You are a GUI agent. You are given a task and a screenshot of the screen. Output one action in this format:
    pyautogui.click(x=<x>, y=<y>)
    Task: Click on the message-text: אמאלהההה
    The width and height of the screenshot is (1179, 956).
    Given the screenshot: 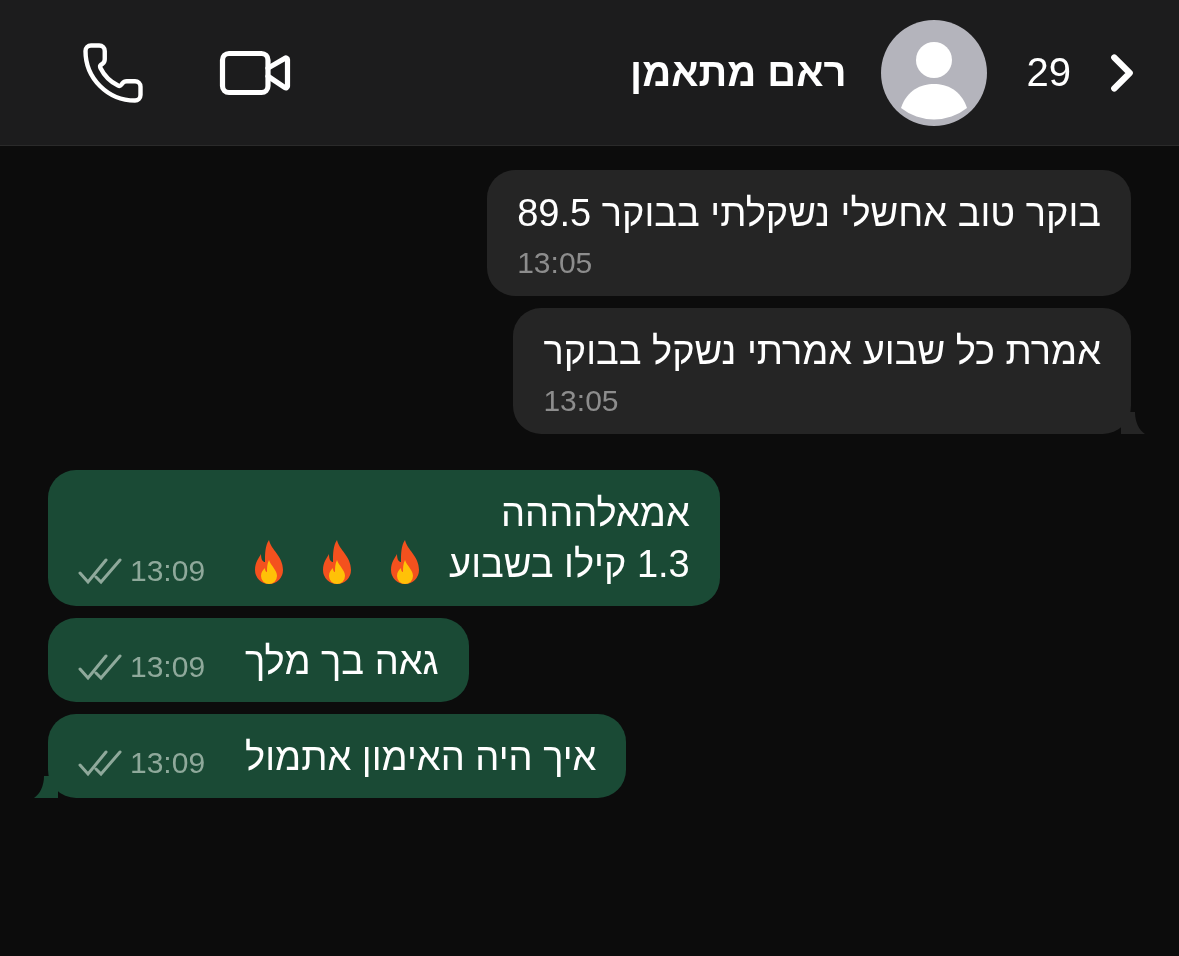 What is the action you would take?
    pyautogui.click(x=595, y=513)
    